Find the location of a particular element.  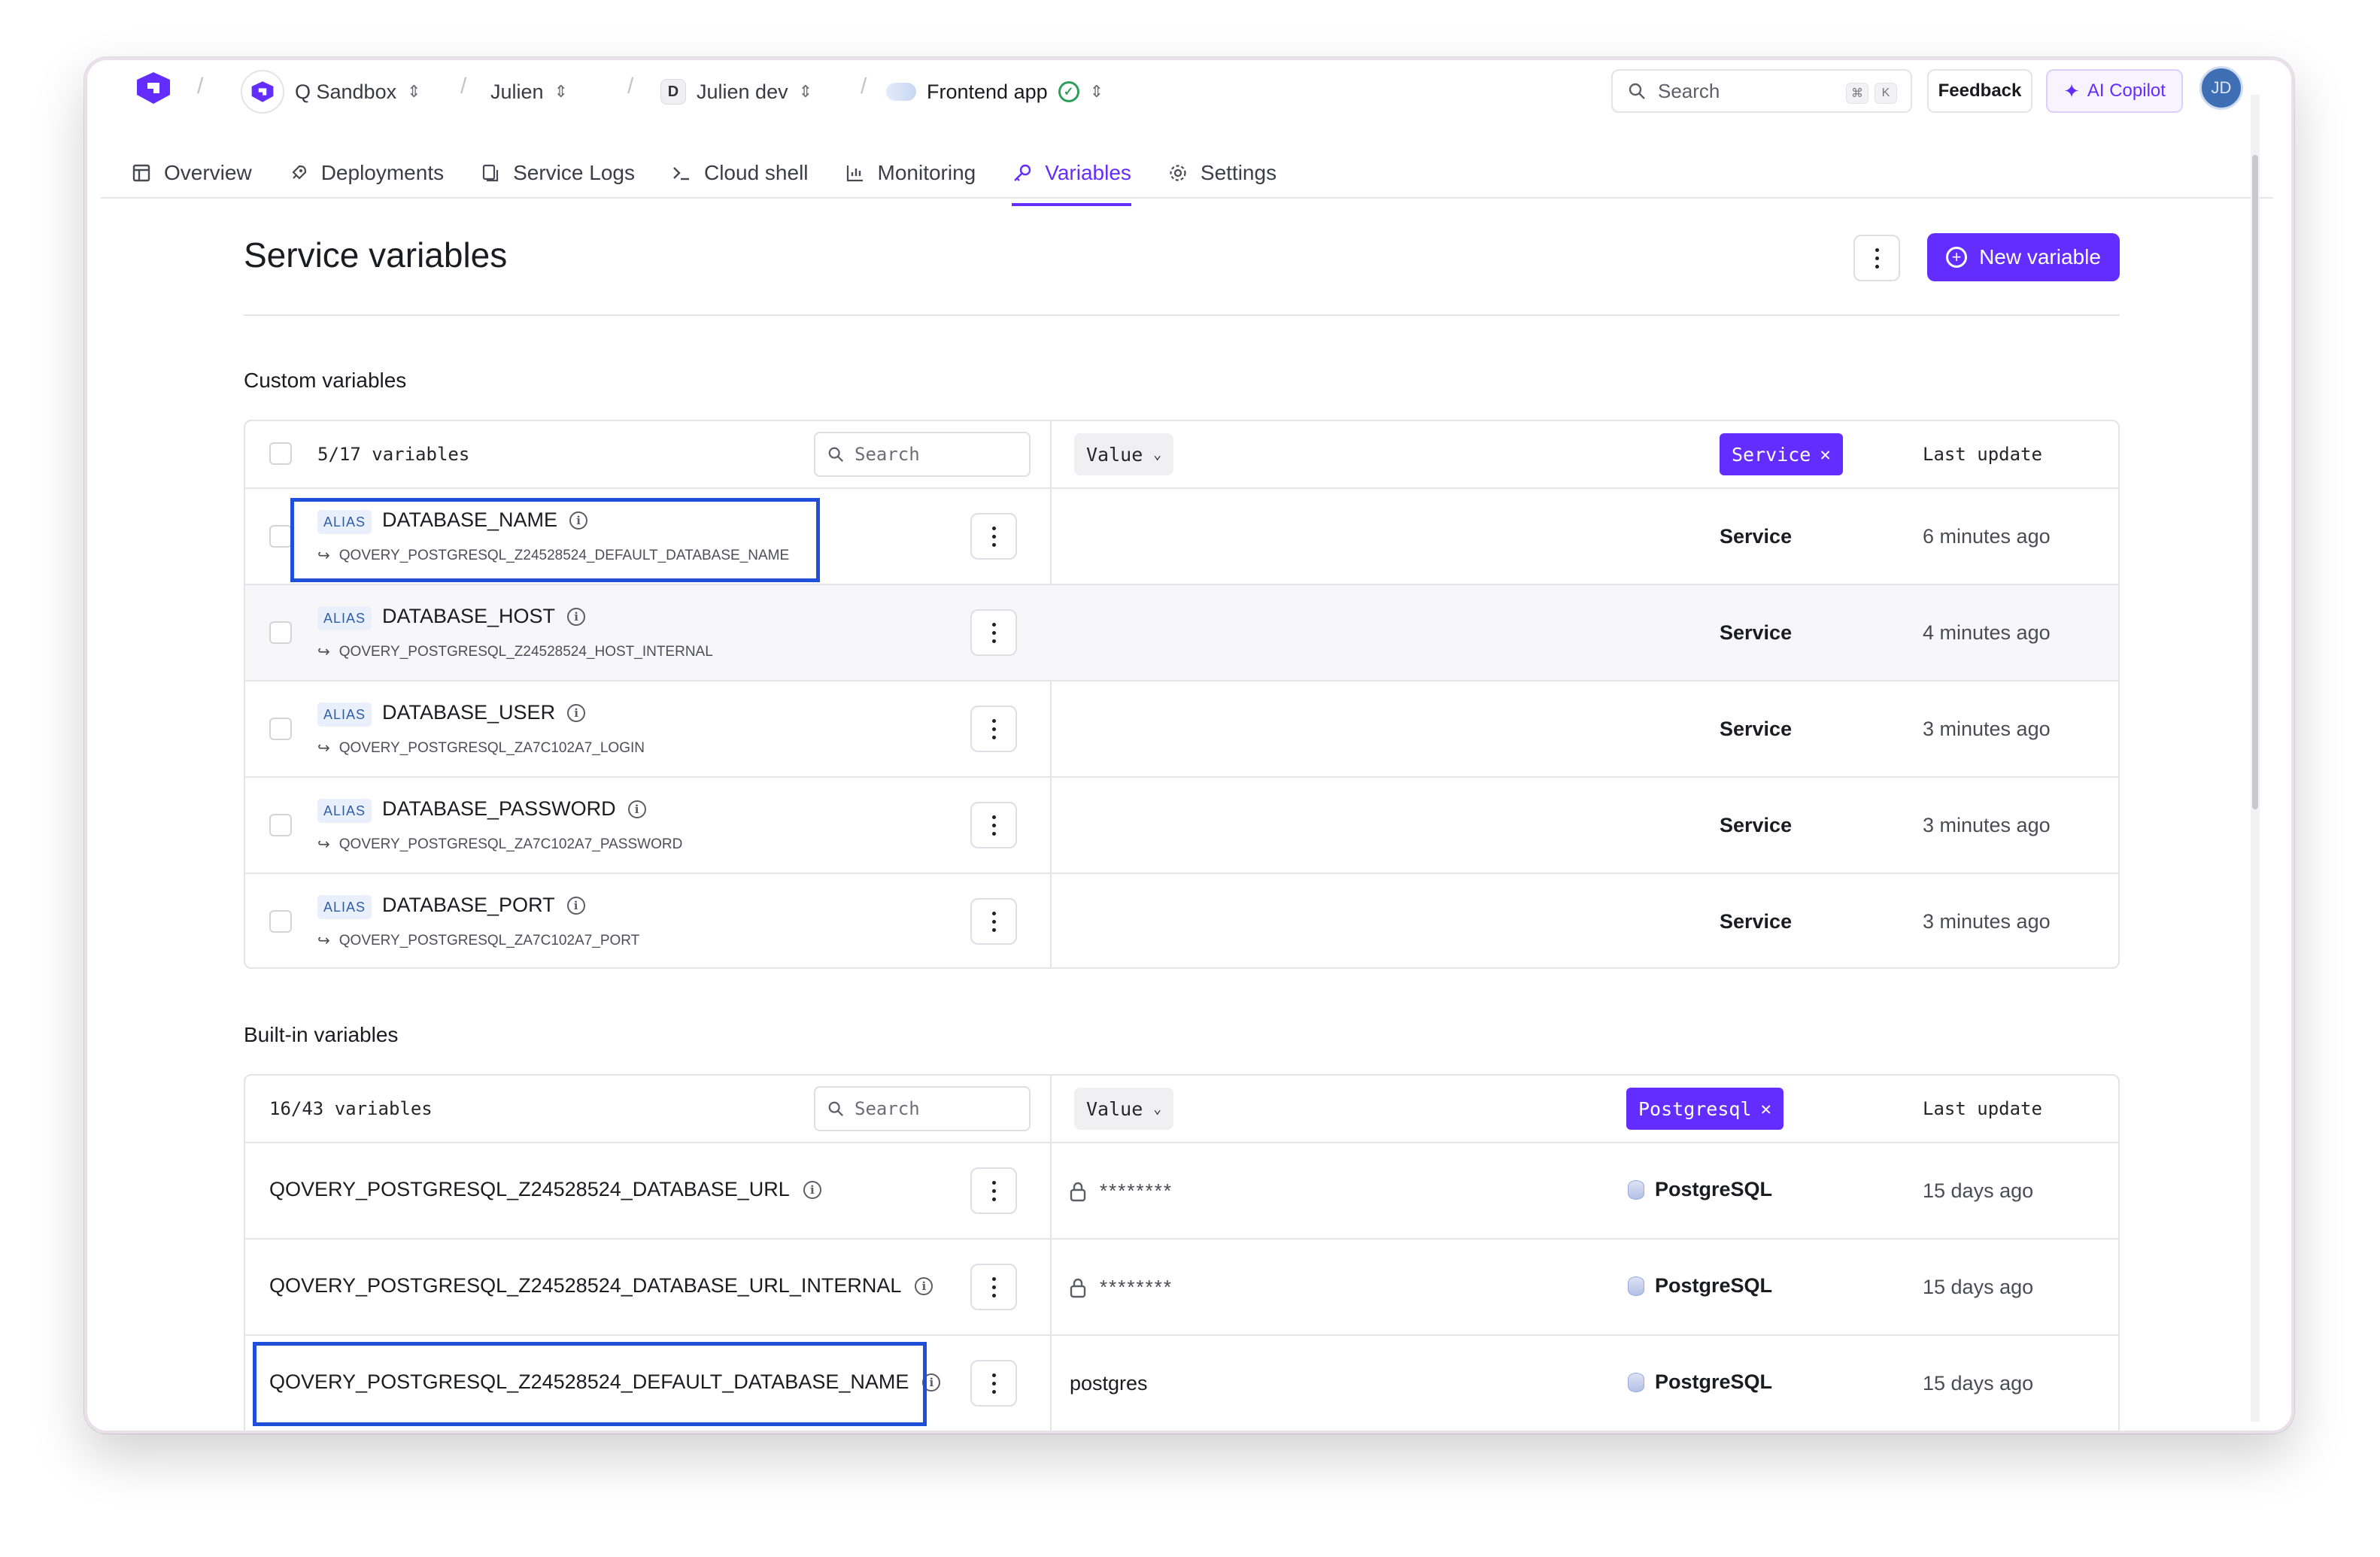

secret-value: ******** is located at coordinates (1121, 1287).